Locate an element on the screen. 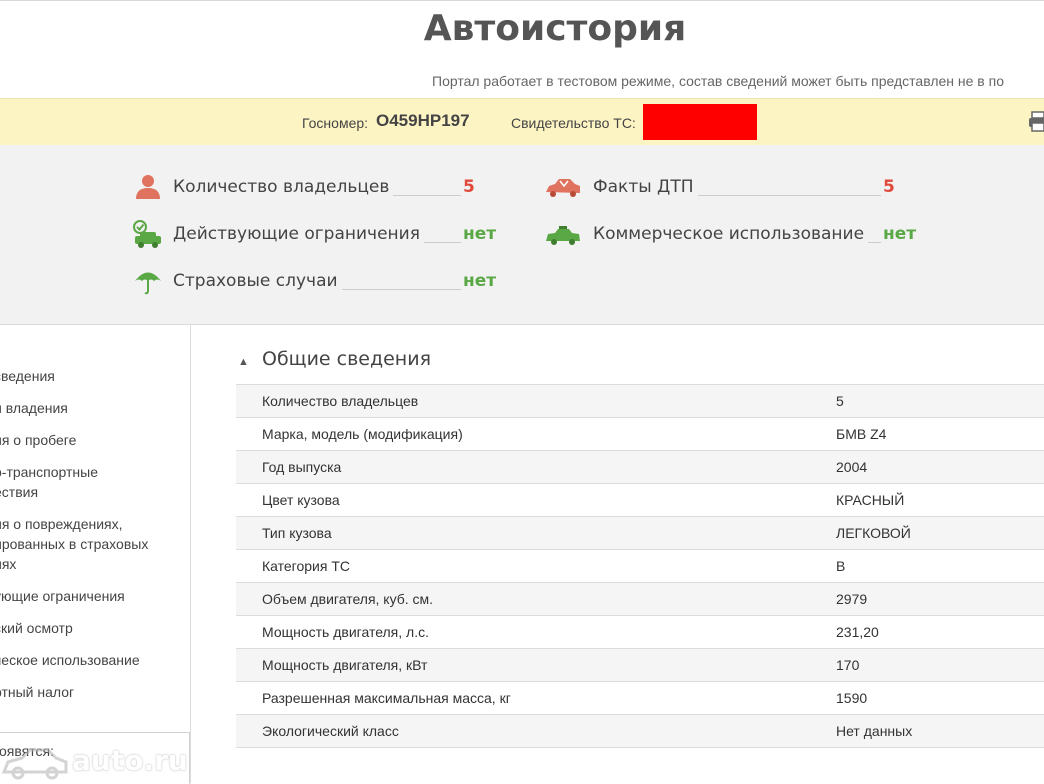  crashed-car-icon is located at coordinates (563, 187).